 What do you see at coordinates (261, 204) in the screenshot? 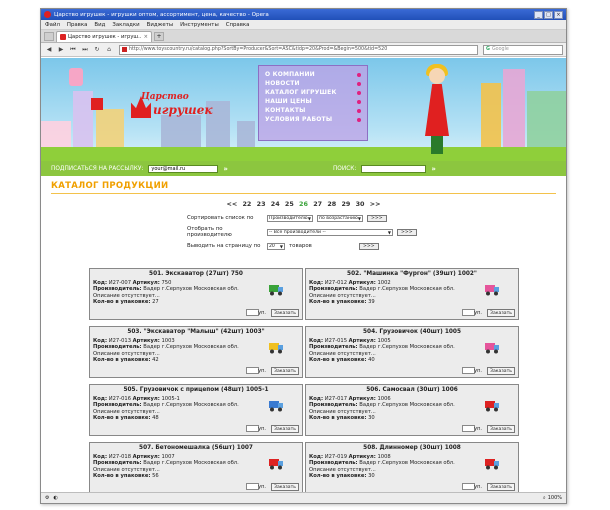
I see `pager-page: 23` at bounding box center [261, 204].